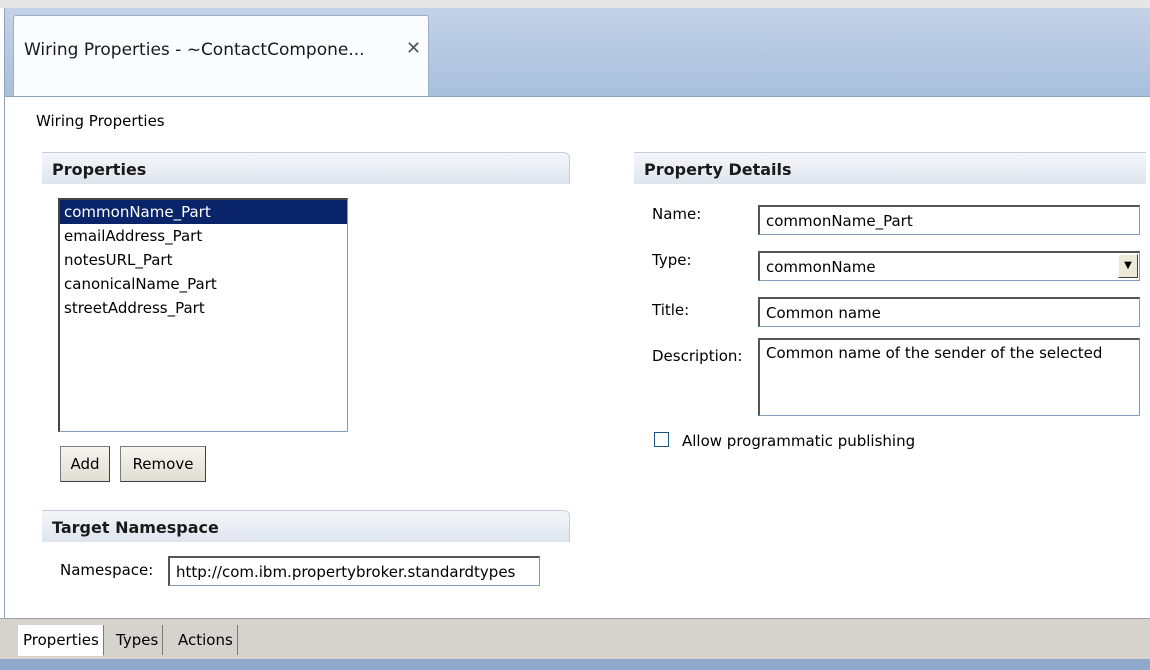 The image size is (1150, 670). What do you see at coordinates (61, 640) in the screenshot?
I see `tab-properties: Properties` at bounding box center [61, 640].